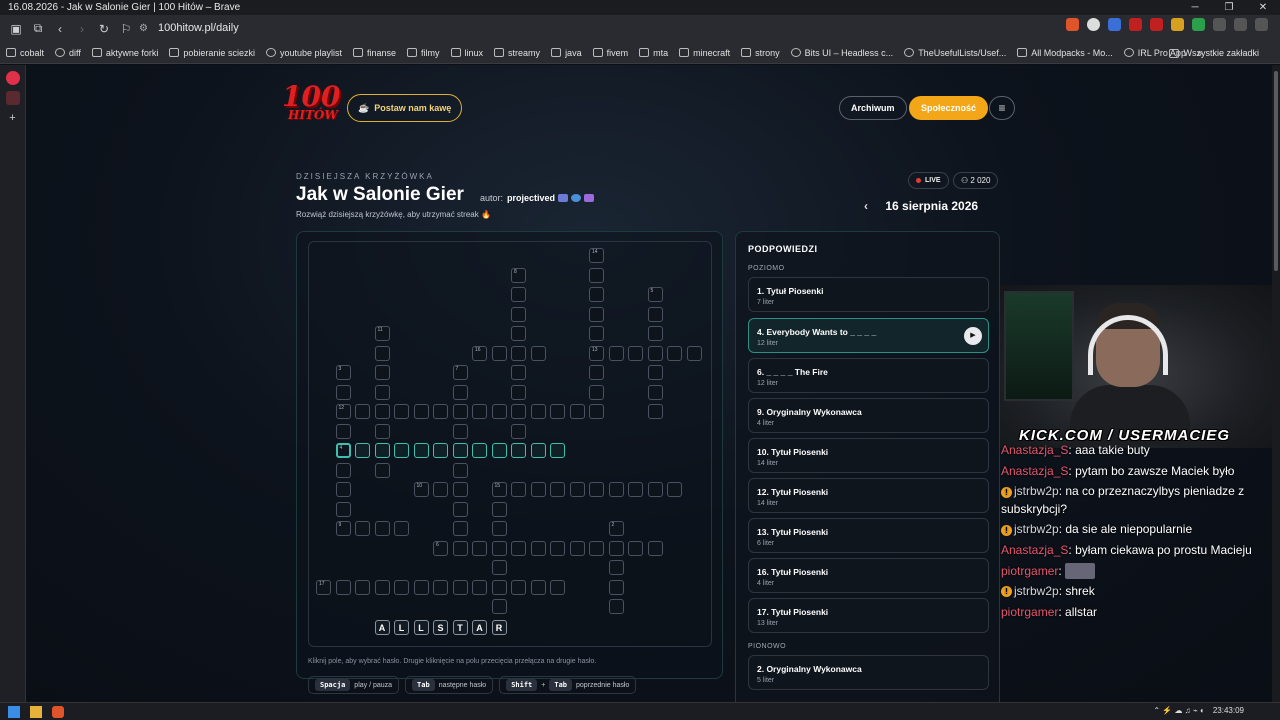 The width and height of the screenshot is (1280, 720). I want to click on typed-letter-cell: T, so click(460, 627).